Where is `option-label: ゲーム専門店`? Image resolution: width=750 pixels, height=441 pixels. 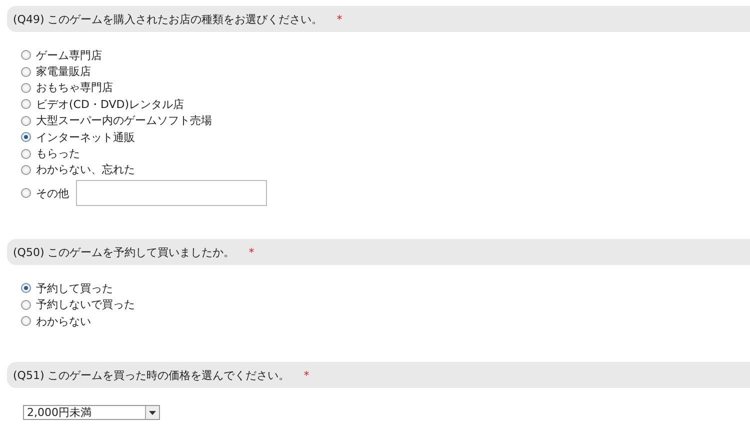 option-label: ゲーム専門店 is located at coordinates (69, 55).